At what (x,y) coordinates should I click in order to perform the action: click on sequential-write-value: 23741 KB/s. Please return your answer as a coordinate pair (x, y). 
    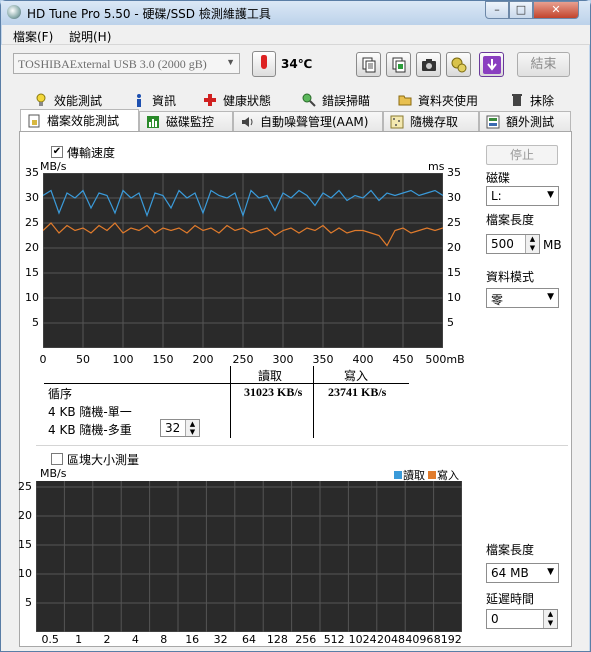
    Looking at the image, I should click on (357, 392).